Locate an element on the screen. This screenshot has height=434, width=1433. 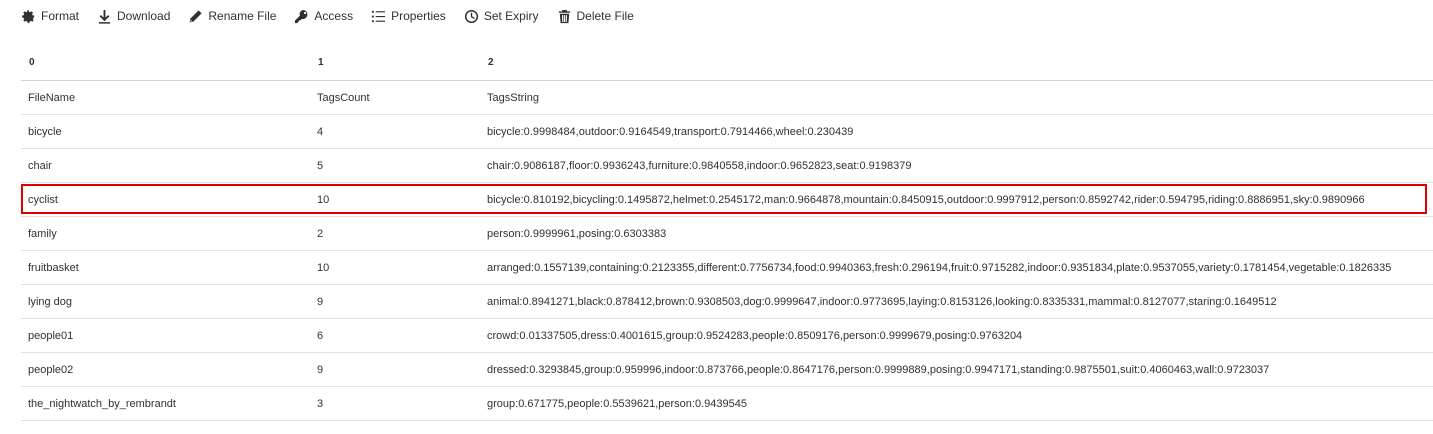
column-index-row: 0 1 2 is located at coordinates (727, 62).